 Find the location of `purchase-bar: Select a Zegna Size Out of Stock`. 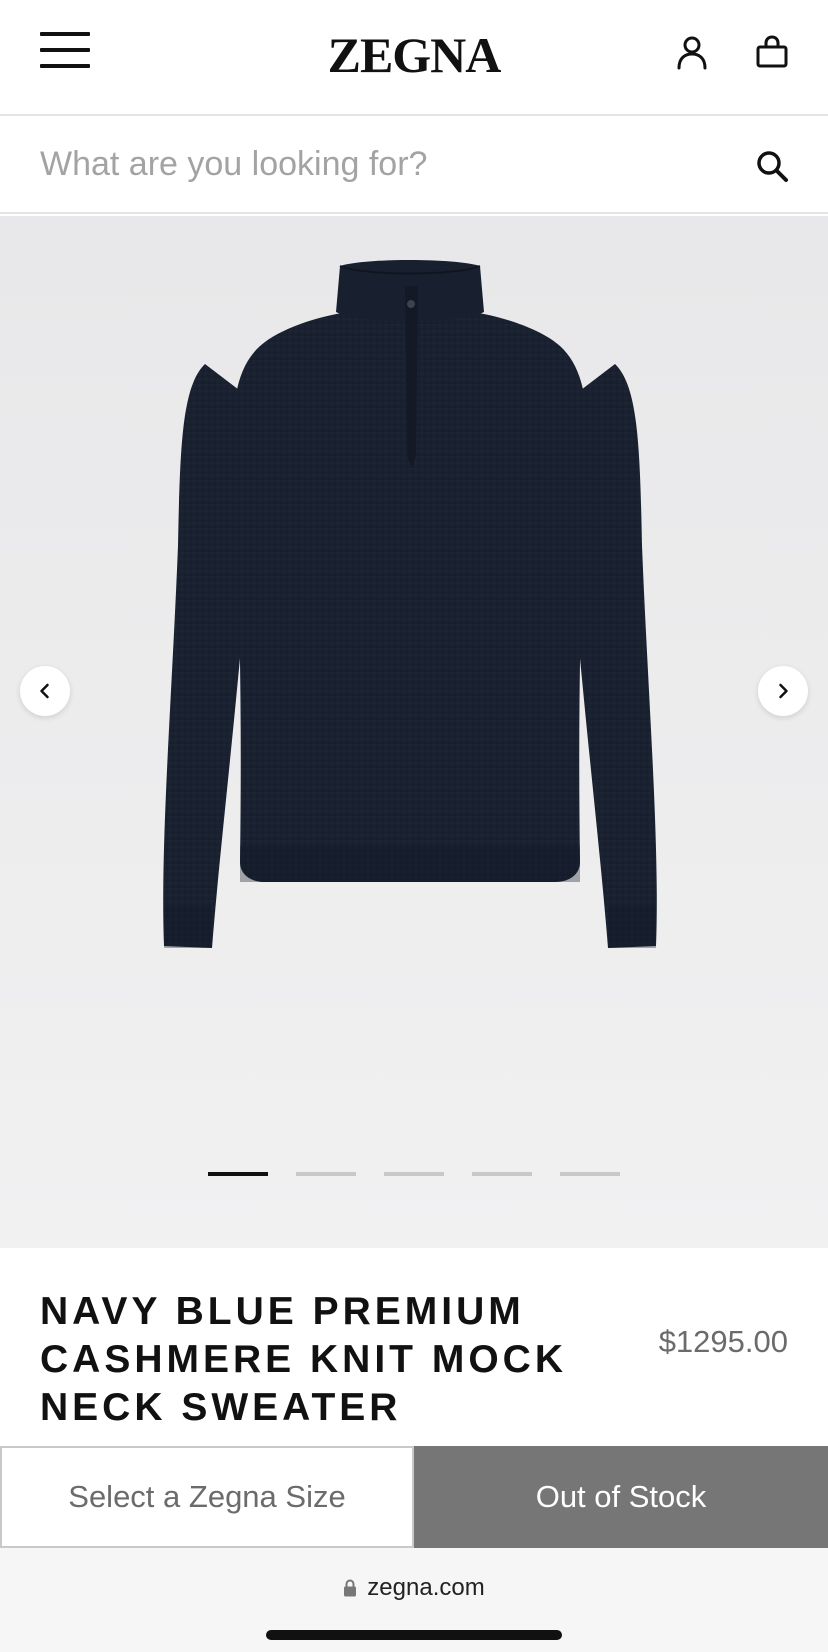

purchase-bar: Select a Zegna Size Out of Stock is located at coordinates (414, 1497).